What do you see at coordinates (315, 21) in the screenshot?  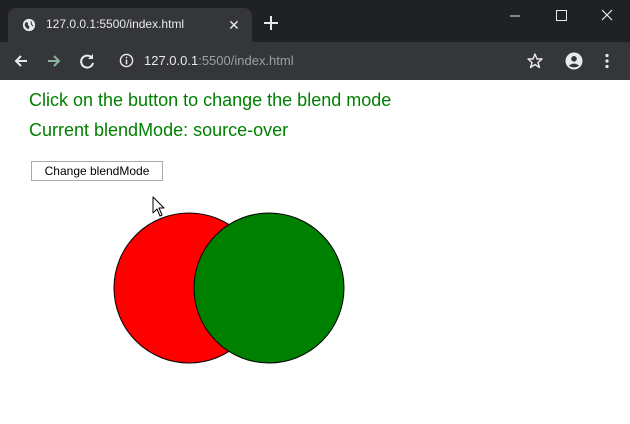 I see `tab-strip: 127.0.0.1:5500/index.html ✕` at bounding box center [315, 21].